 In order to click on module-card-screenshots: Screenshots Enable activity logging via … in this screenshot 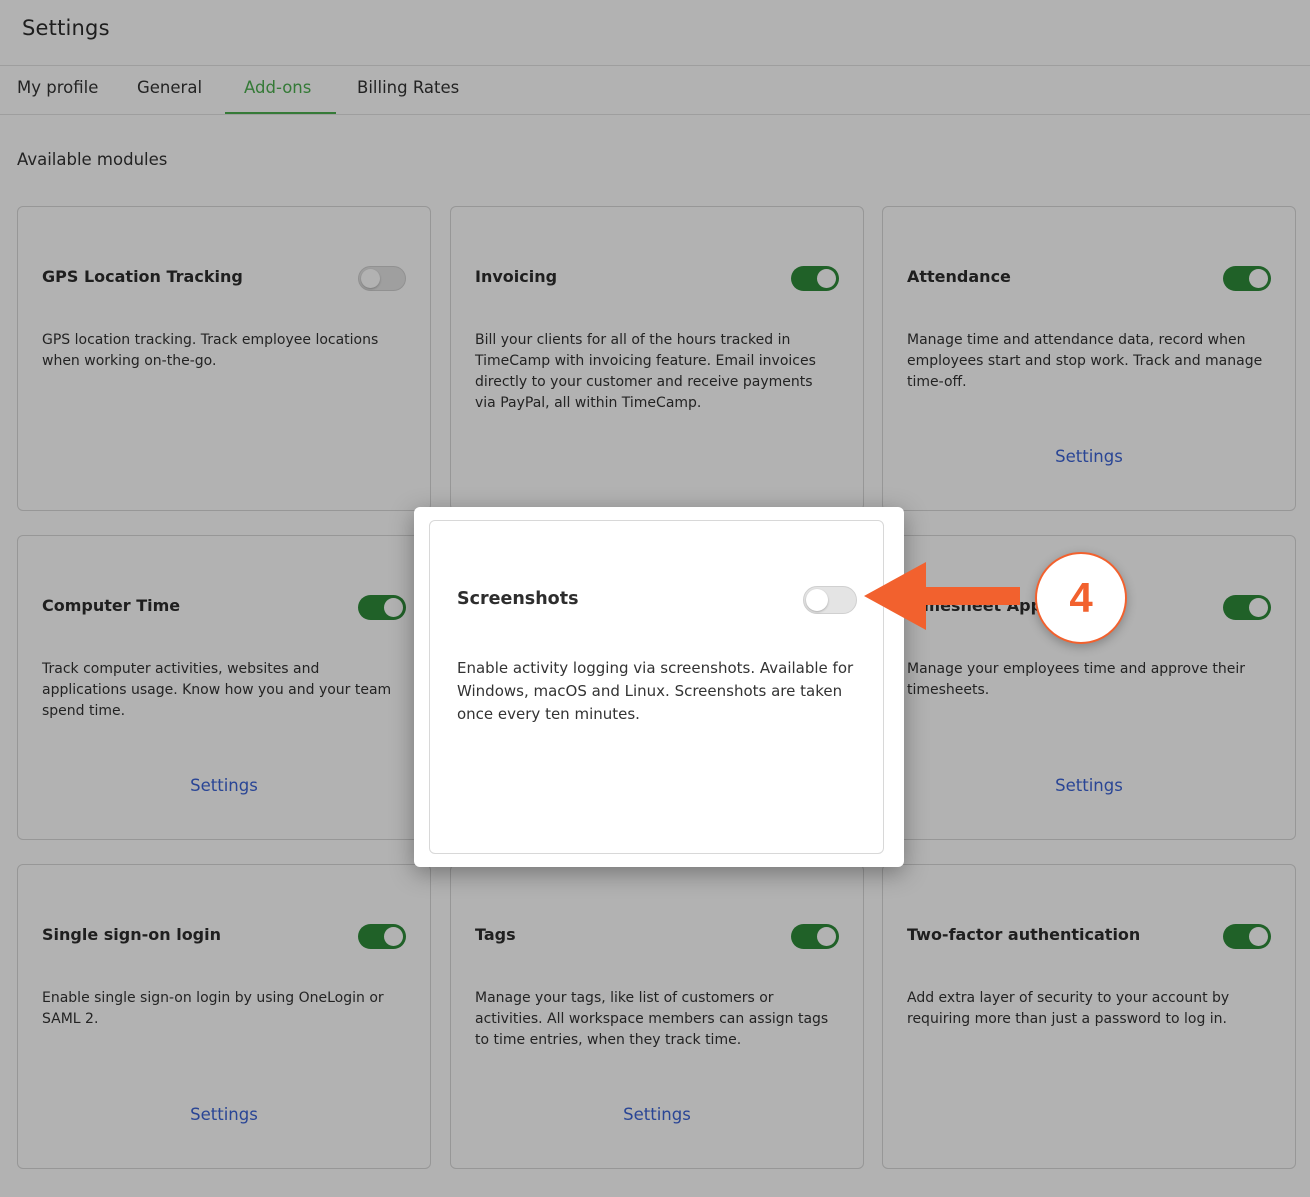, I will do `click(656, 687)`.